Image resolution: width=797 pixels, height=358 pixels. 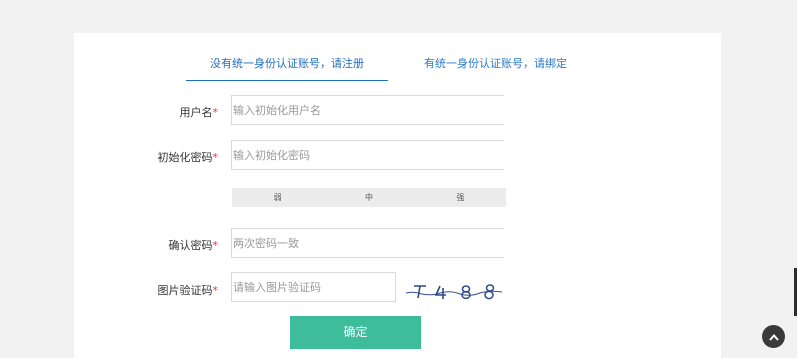 What do you see at coordinates (367, 110) in the screenshot?
I see `username-input` at bounding box center [367, 110].